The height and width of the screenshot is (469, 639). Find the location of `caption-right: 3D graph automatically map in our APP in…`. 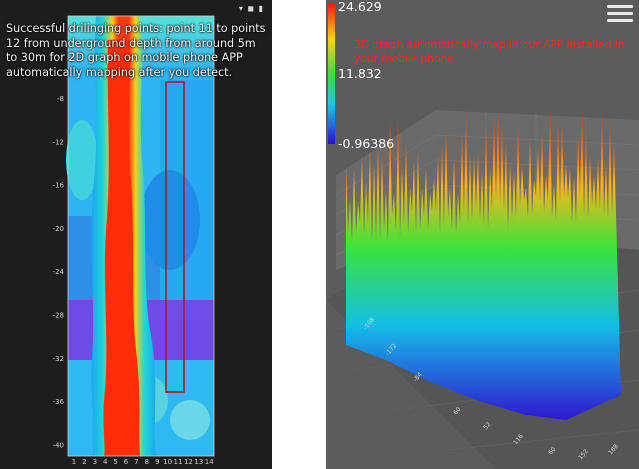

caption-right: 3D graph automatically map in our APP in… is located at coordinates (489, 52).